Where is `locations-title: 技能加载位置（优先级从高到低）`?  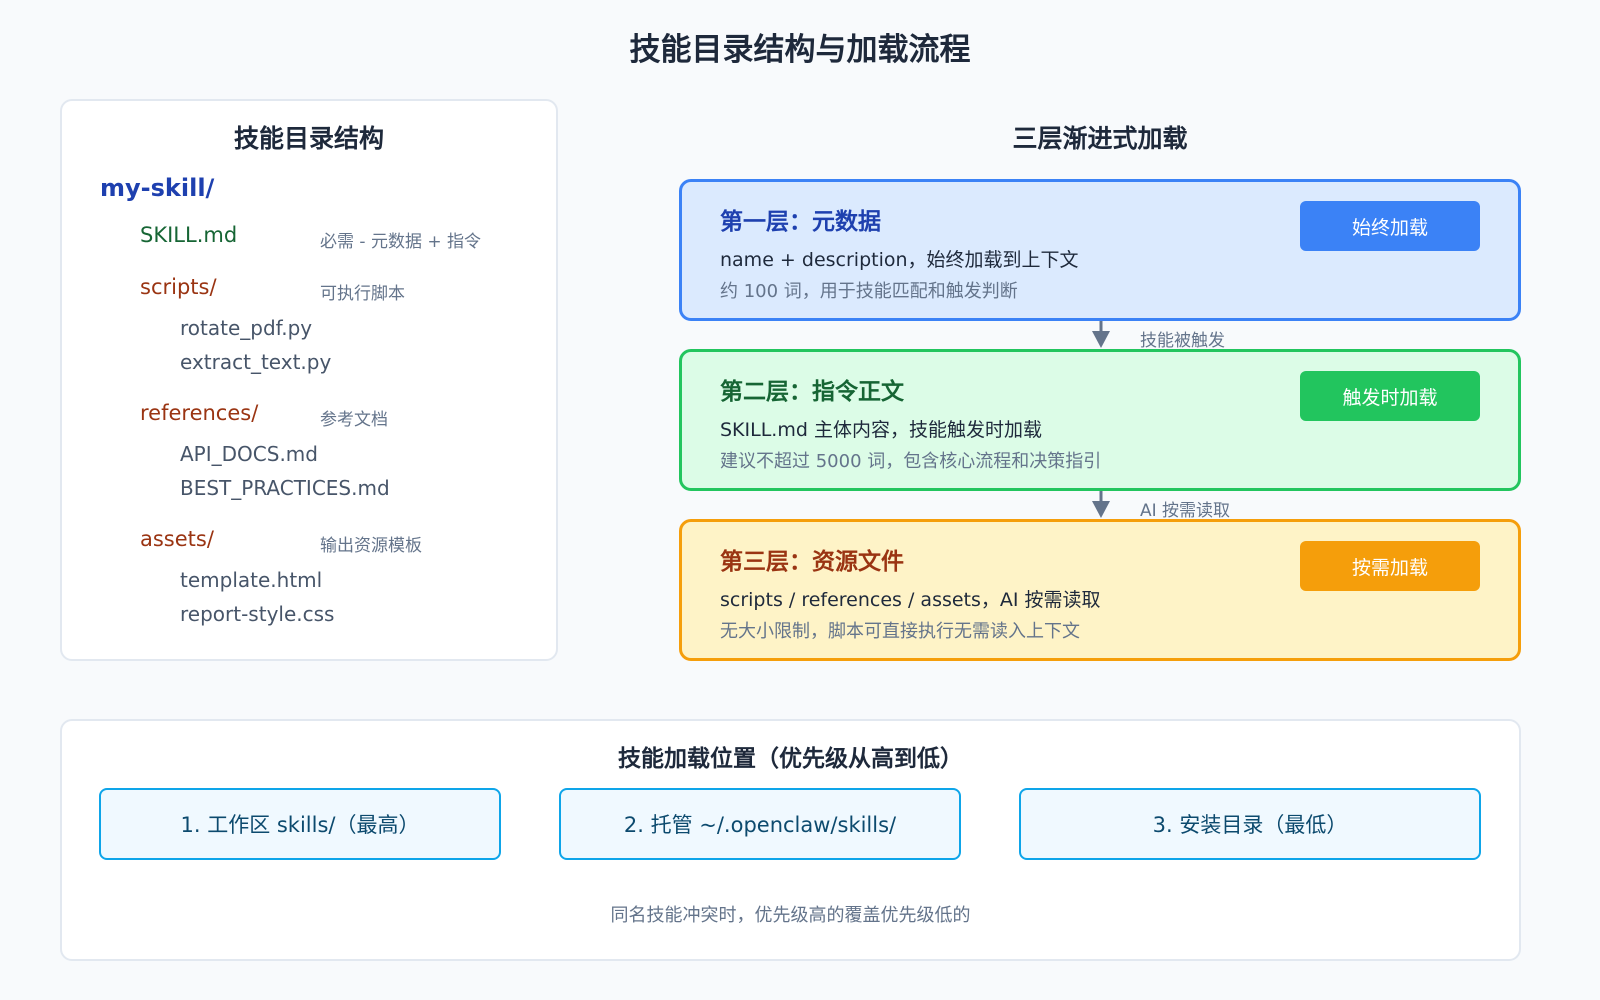 locations-title: 技能加载位置（优先级从高到低） is located at coordinates (790, 759).